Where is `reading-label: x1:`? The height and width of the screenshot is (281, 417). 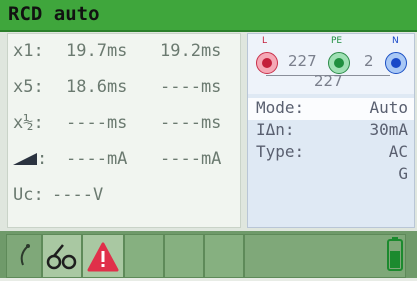 reading-label: x1: is located at coordinates (28, 51).